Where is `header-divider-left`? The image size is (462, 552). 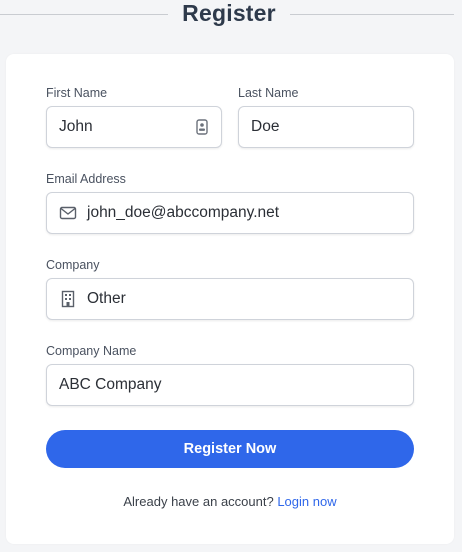
header-divider-left is located at coordinates (84, 14).